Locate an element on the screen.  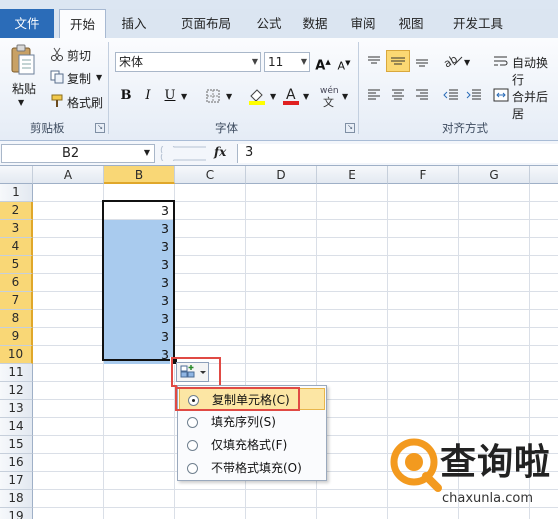
font-color-icon: A is located at coordinates (291, 96).